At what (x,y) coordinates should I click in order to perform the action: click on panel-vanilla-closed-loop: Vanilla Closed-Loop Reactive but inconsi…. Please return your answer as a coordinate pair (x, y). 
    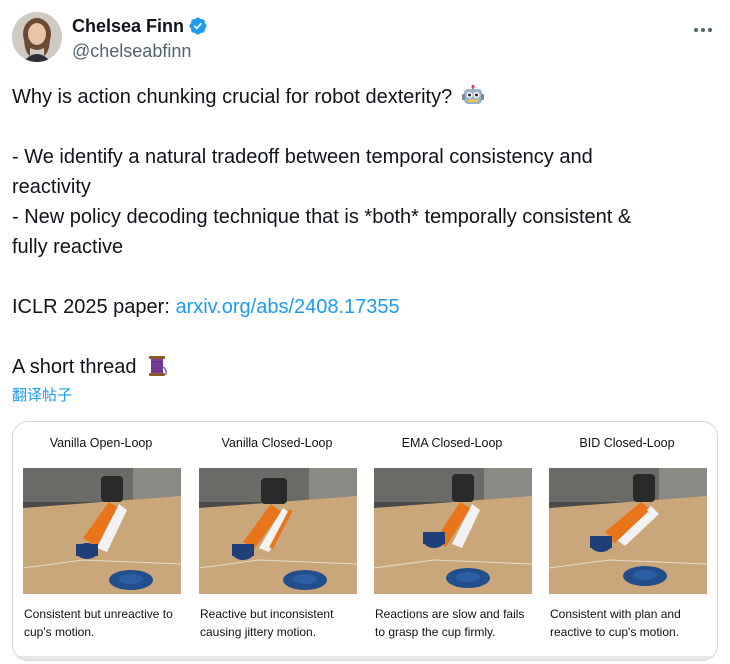
    Looking at the image, I should click on (277, 541).